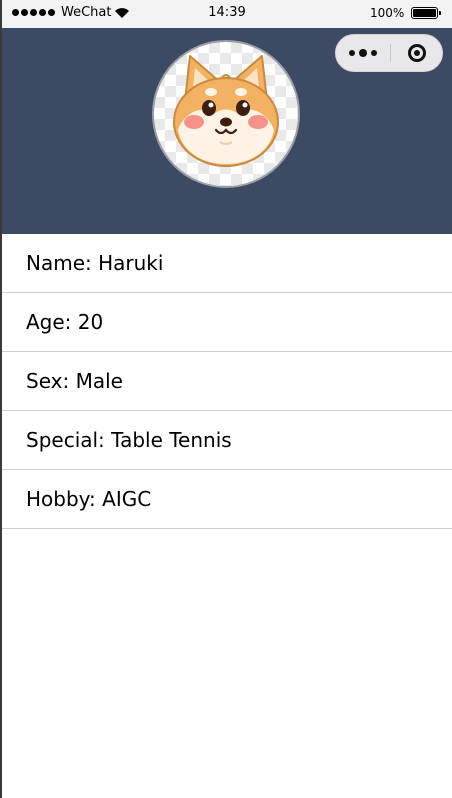  Describe the element at coordinates (227, 14) in the screenshot. I see `status-bar: WeChat 14:39 100%` at that location.